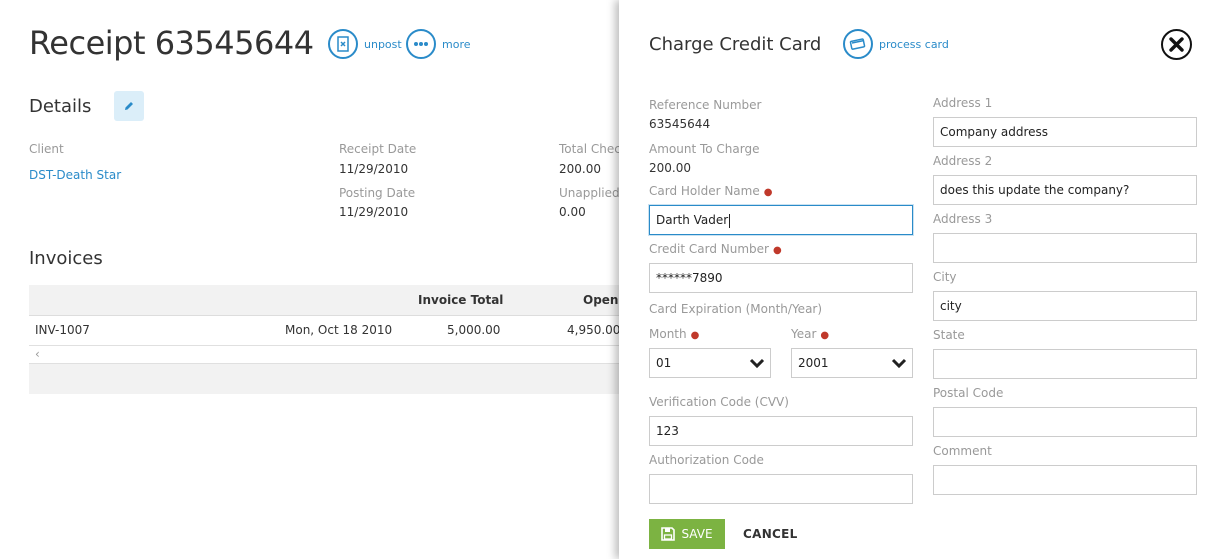 The width and height of the screenshot is (1212, 559). I want to click on horizontal-scrollbar: ‹, so click(329, 355).